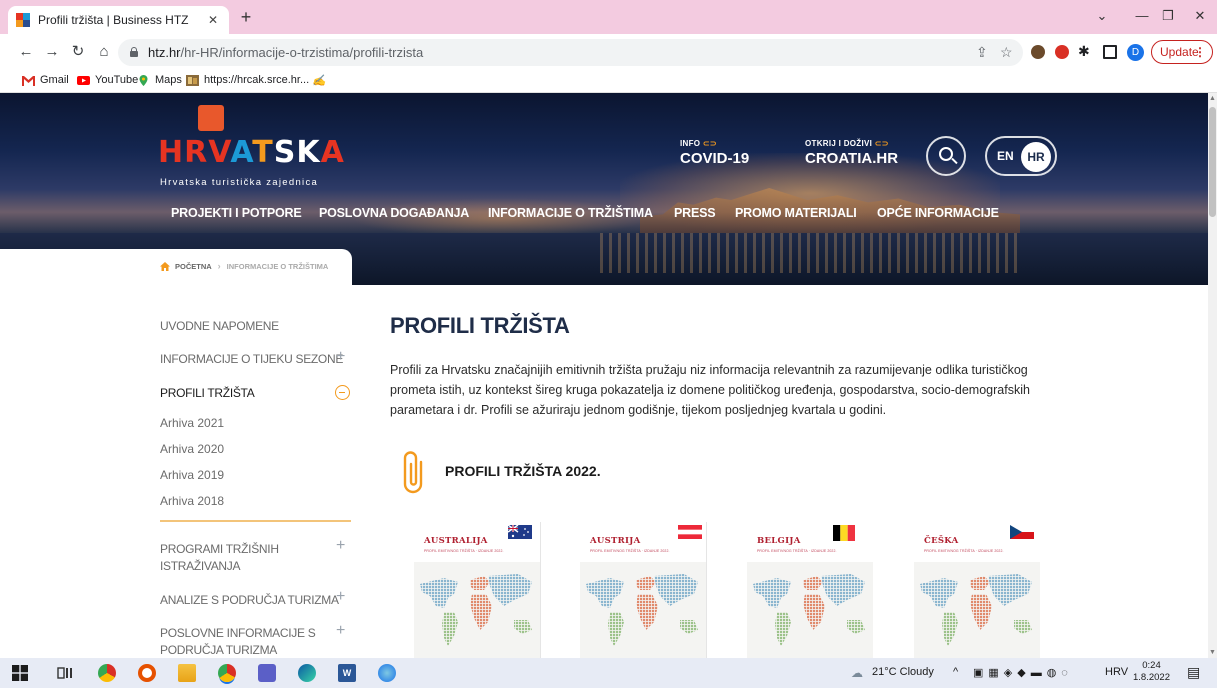 The height and width of the screenshot is (688, 1217). Describe the element at coordinates (1212, 162) in the screenshot. I see `scrollbar-thumb` at that location.